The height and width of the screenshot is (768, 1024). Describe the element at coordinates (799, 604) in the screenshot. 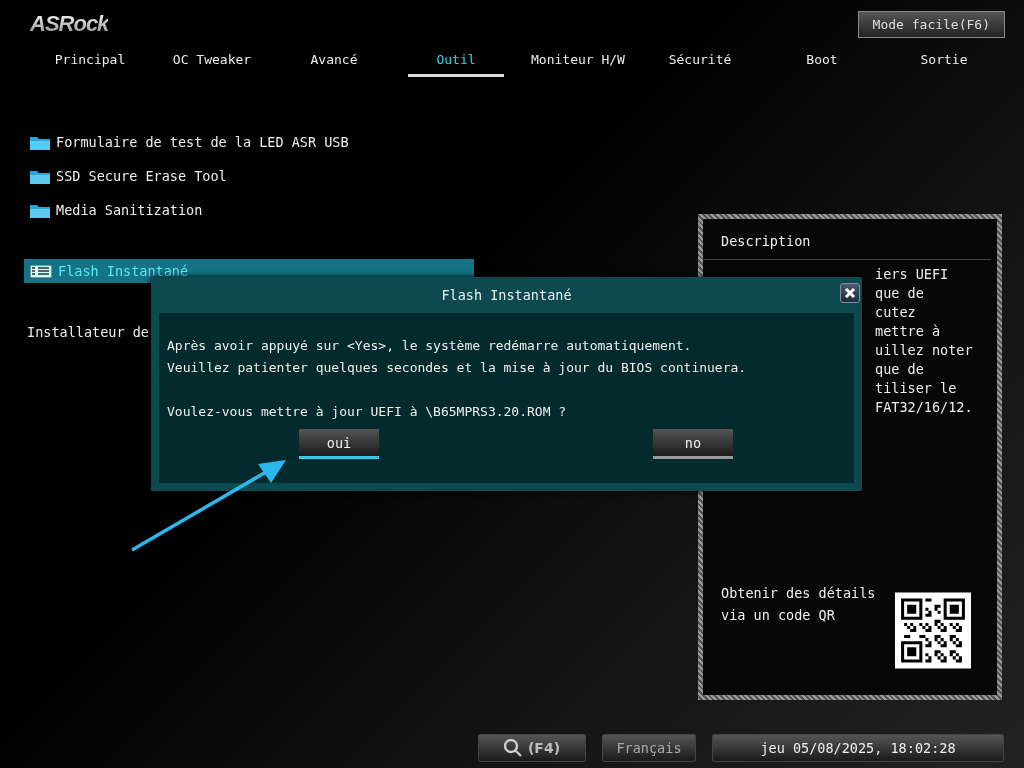

I see `qr-caption: Obtenir des détails via un code QR` at that location.